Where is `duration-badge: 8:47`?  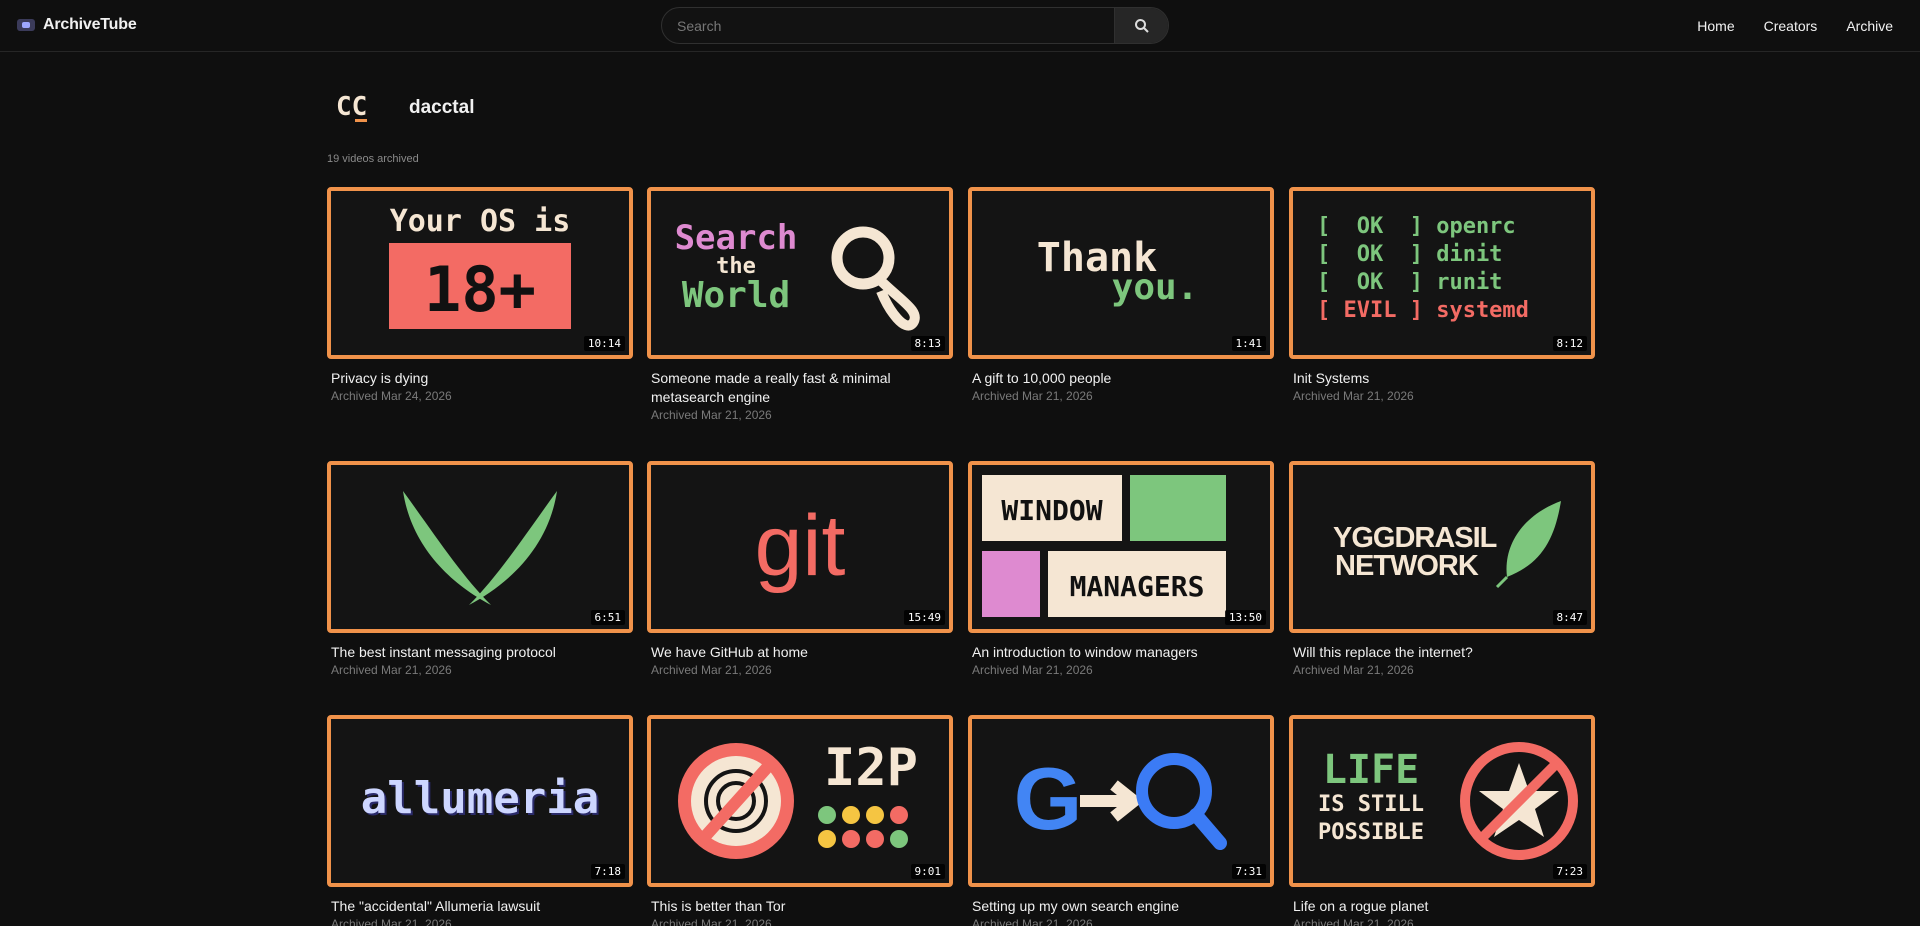
duration-badge: 8:47 is located at coordinates (1569, 617).